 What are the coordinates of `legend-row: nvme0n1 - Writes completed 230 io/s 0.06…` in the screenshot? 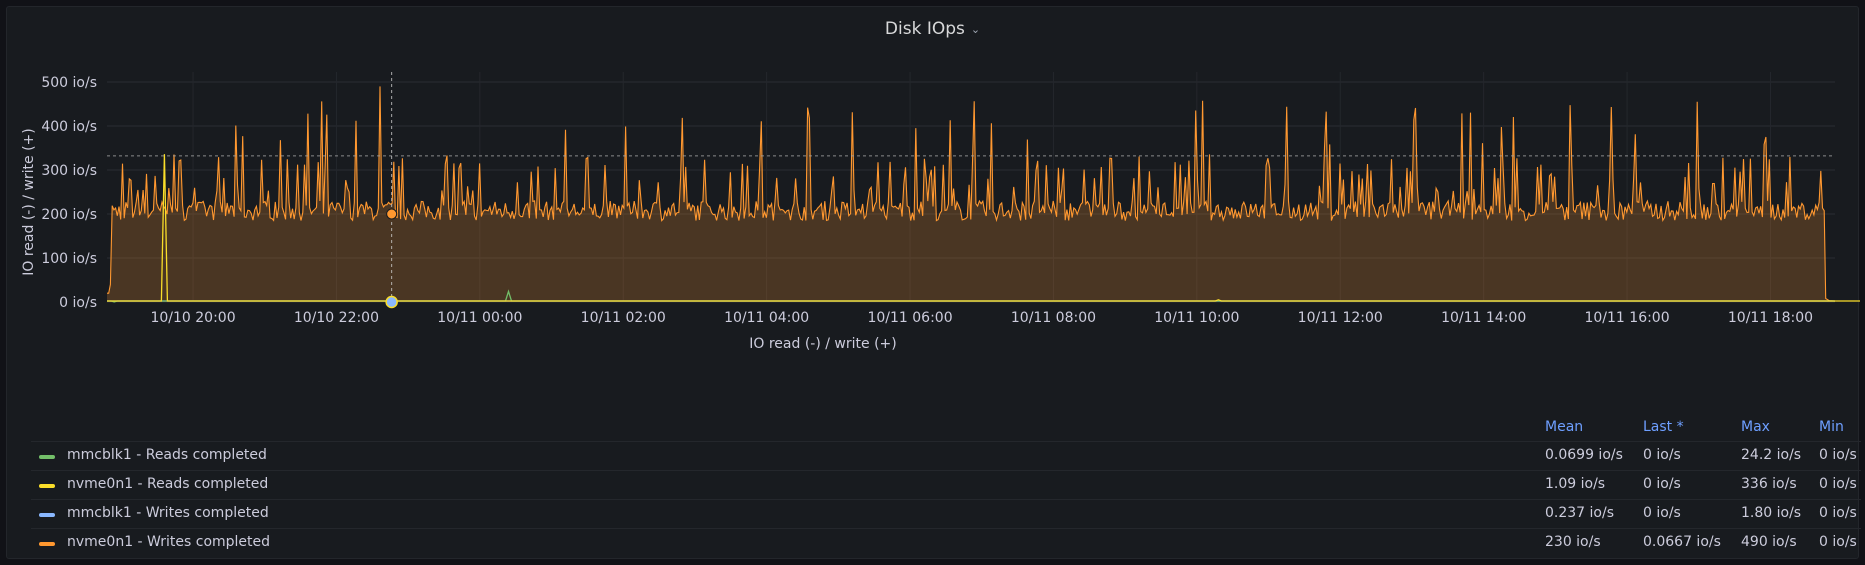 It's located at (946, 542).